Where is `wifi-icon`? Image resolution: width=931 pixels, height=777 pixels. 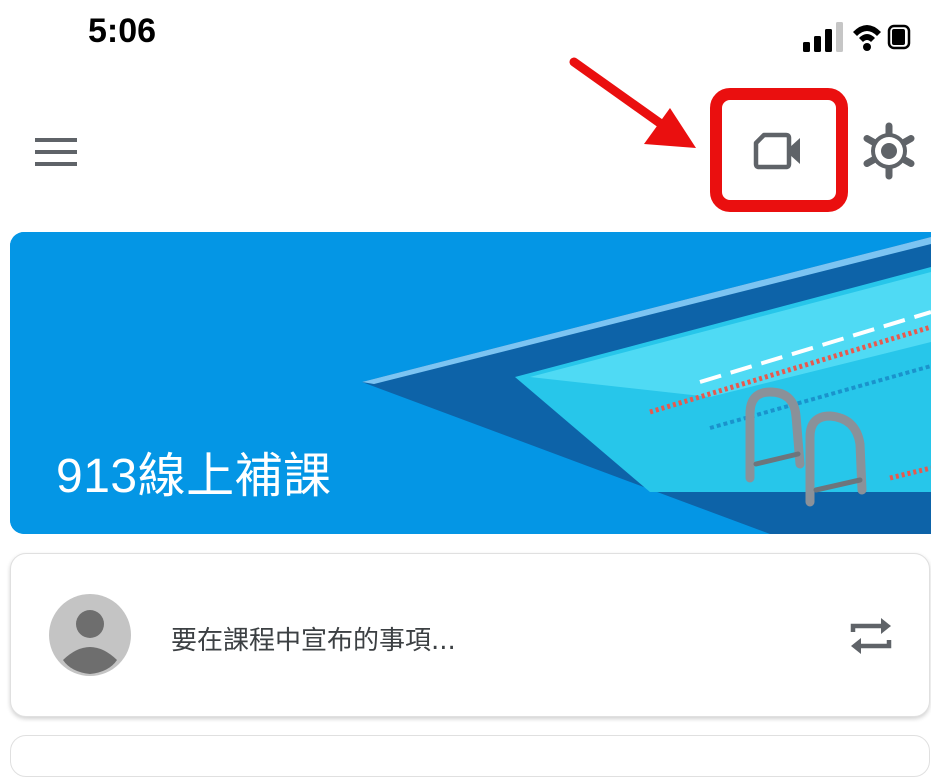
wifi-icon is located at coordinates (867, 38).